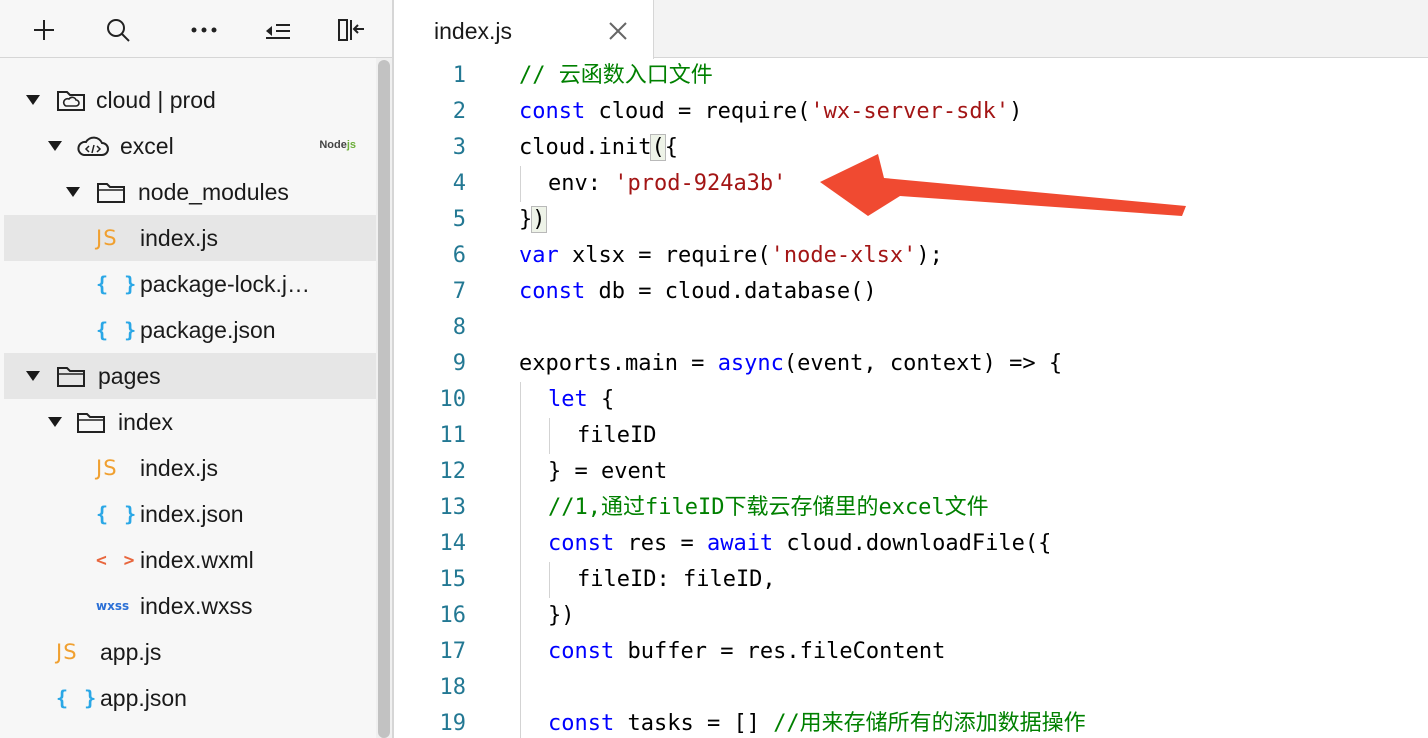 Image resolution: width=1428 pixels, height=738 pixels. What do you see at coordinates (179, 238) in the screenshot?
I see `tree-item-label: index.js` at bounding box center [179, 238].